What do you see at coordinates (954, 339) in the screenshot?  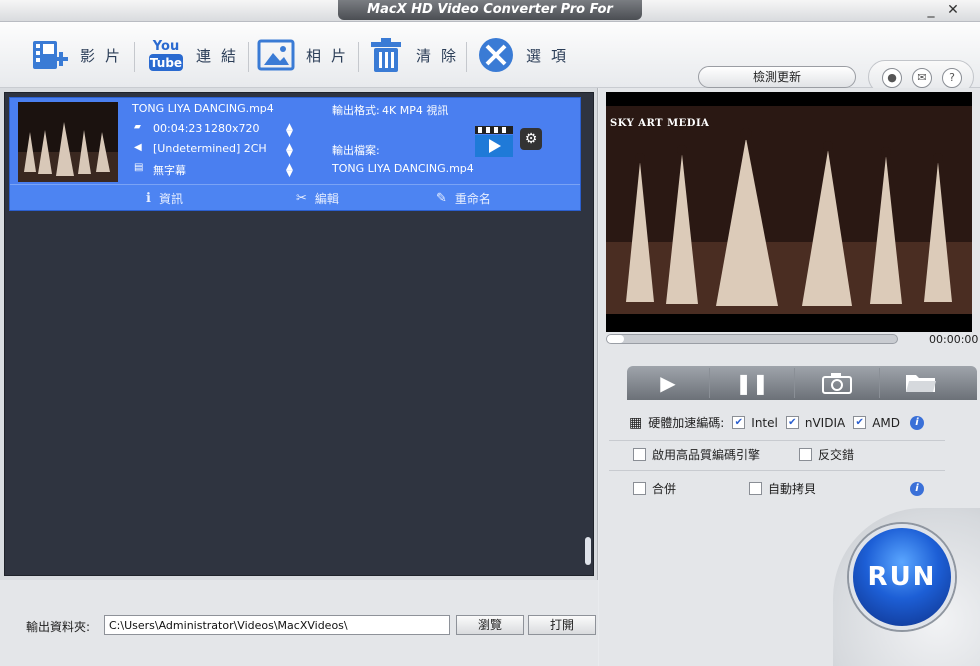 I see `timecode: 00:00:00` at bounding box center [954, 339].